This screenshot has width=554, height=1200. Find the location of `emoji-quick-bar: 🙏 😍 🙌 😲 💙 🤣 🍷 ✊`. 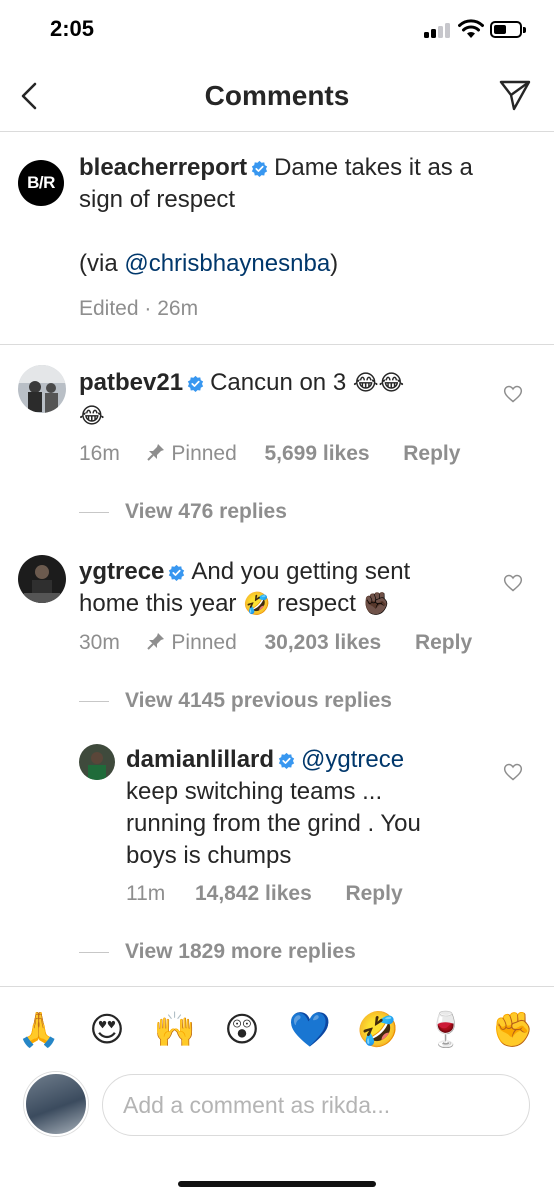

emoji-quick-bar: 🙏 😍 🙌 😲 💙 🤣 🍷 ✊ is located at coordinates (277, 1026).